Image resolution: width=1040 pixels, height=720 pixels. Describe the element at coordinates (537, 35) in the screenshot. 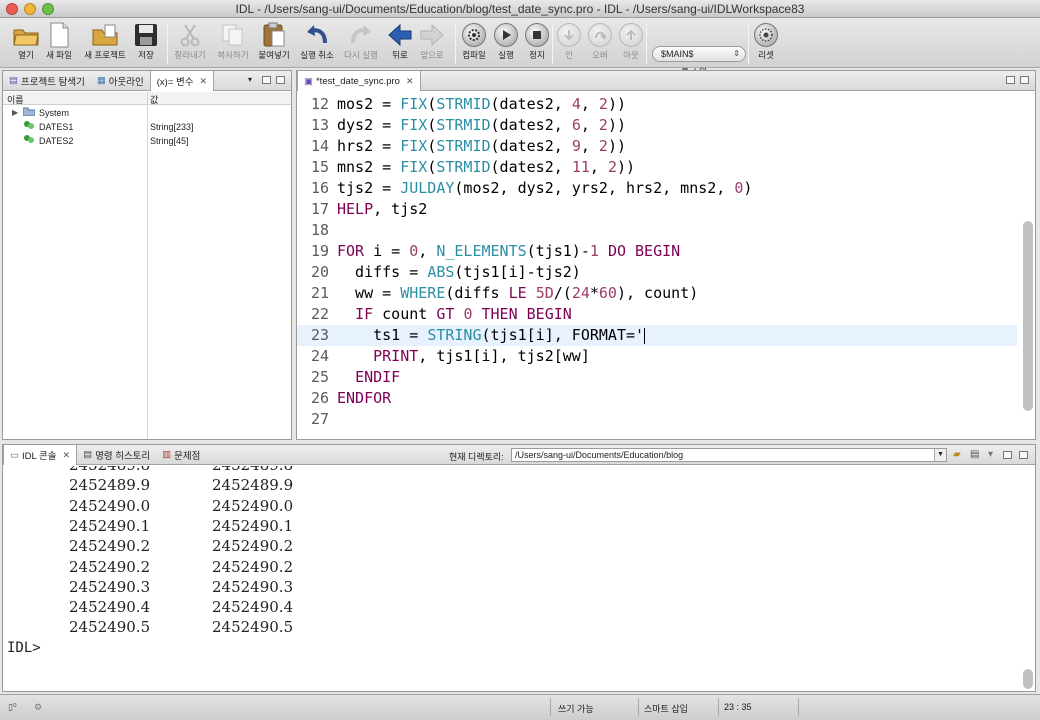

I see `stop-icon` at that location.